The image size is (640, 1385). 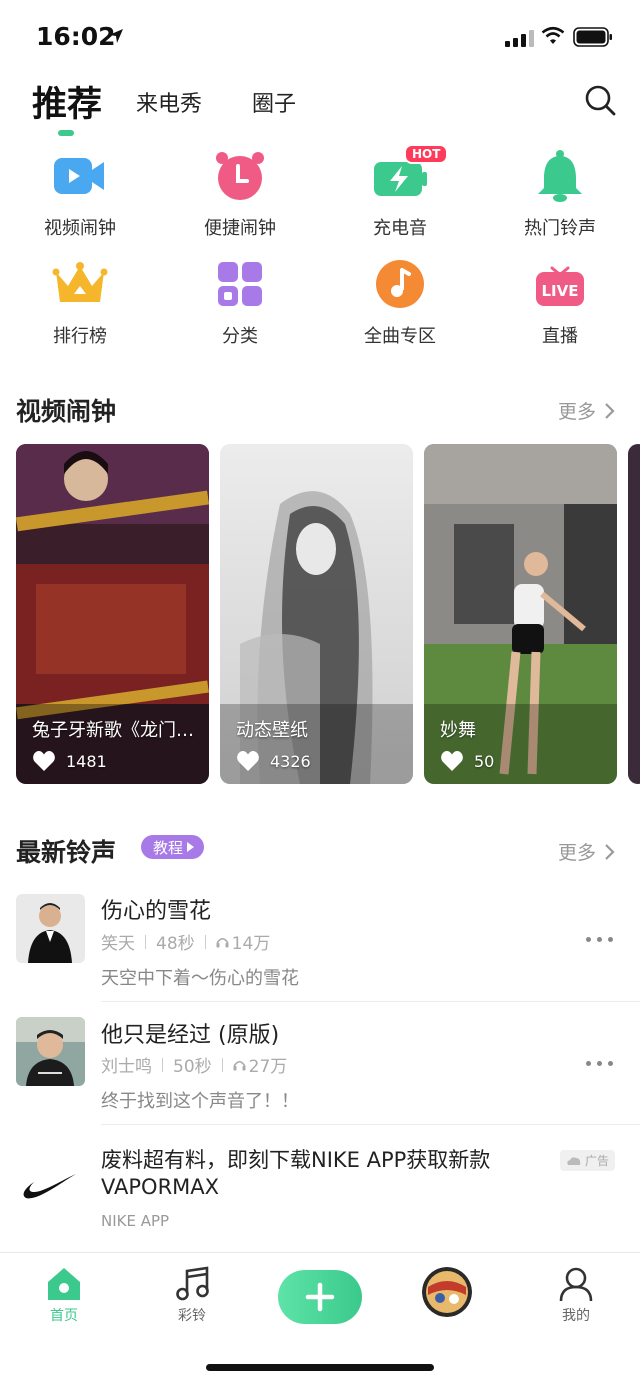 What do you see at coordinates (400, 192) in the screenshot?
I see `grid-item-charging-sound: HOT 充电音` at bounding box center [400, 192].